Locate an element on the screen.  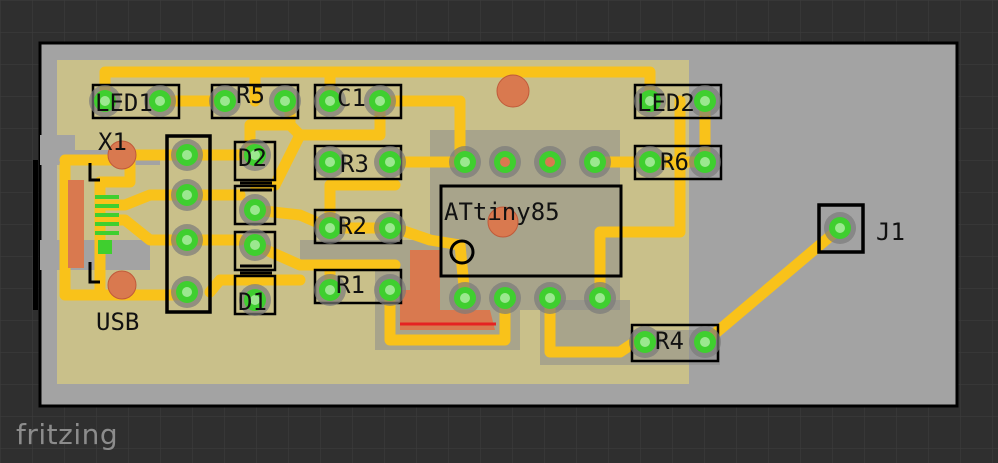
label-r4: R4 is located at coordinates (669, 341).